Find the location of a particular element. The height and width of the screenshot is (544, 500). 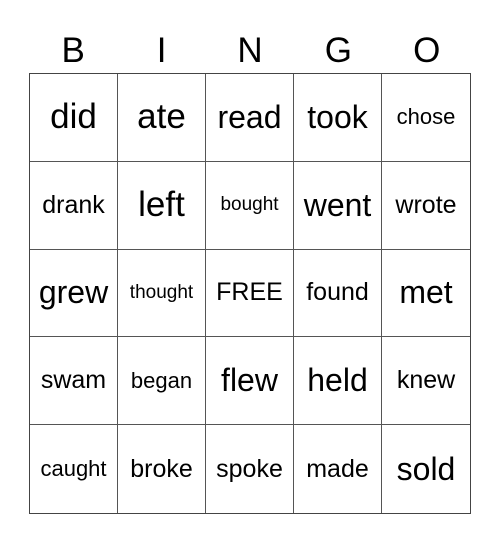

bingo-cell: swam is located at coordinates (74, 381).